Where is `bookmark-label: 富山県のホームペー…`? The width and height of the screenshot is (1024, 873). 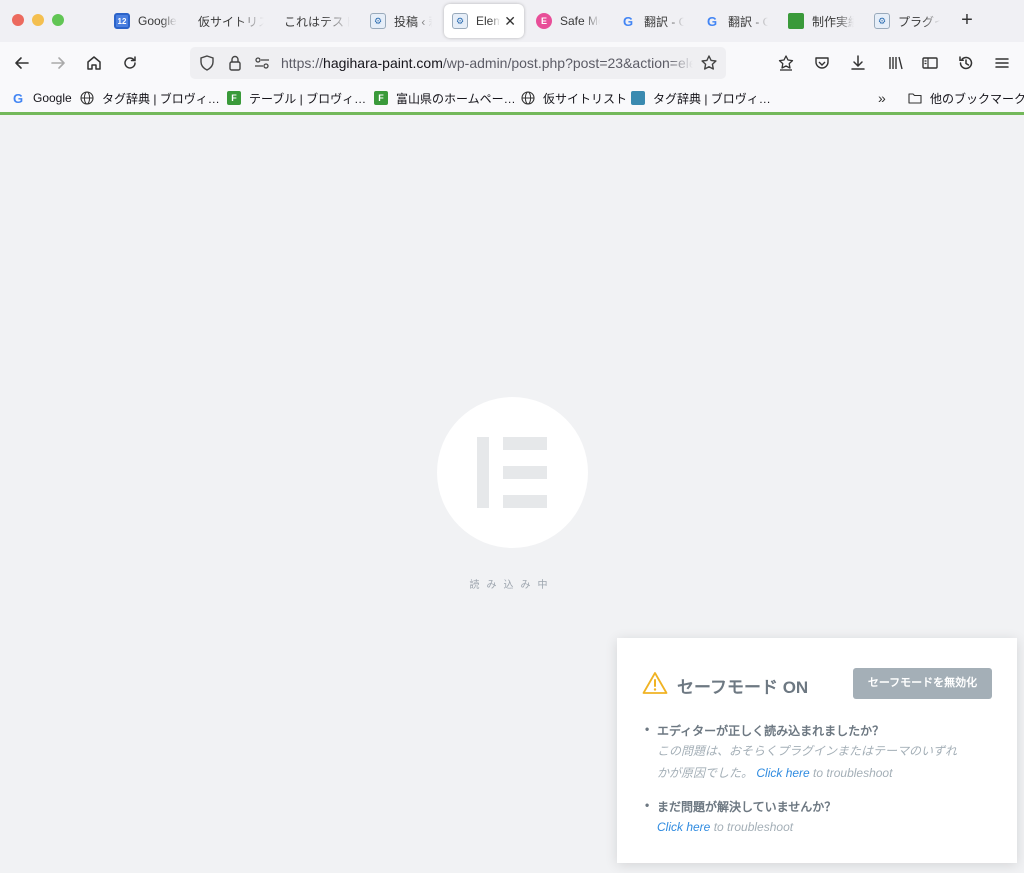
bookmark-label: 富山県のホームペー… is located at coordinates (456, 98).